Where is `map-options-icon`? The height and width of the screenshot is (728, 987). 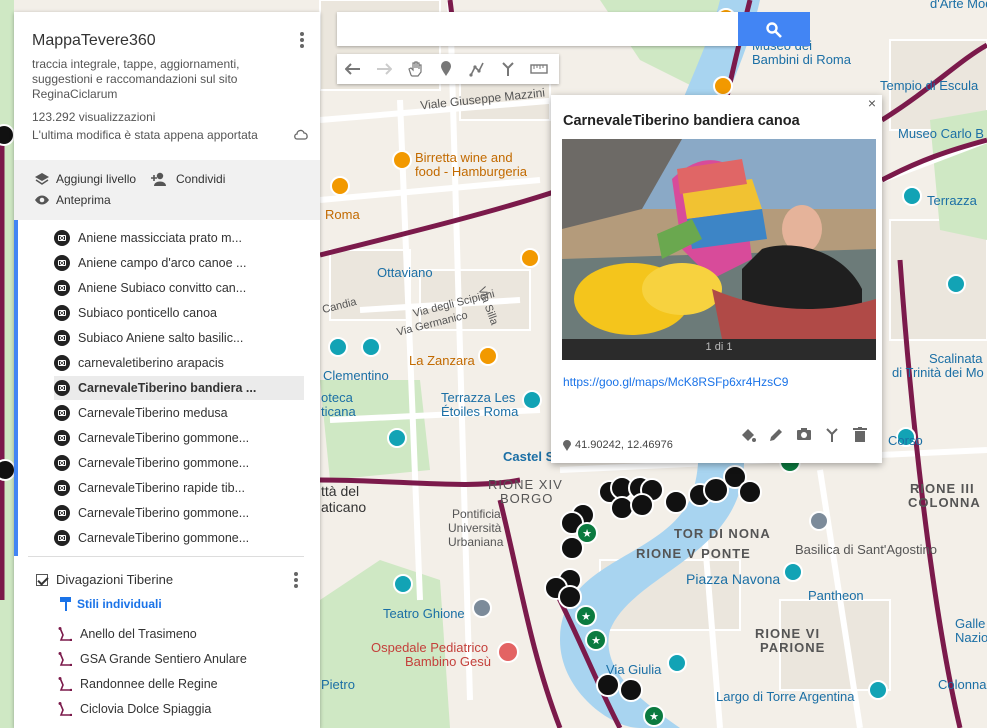 map-options-icon is located at coordinates (302, 40).